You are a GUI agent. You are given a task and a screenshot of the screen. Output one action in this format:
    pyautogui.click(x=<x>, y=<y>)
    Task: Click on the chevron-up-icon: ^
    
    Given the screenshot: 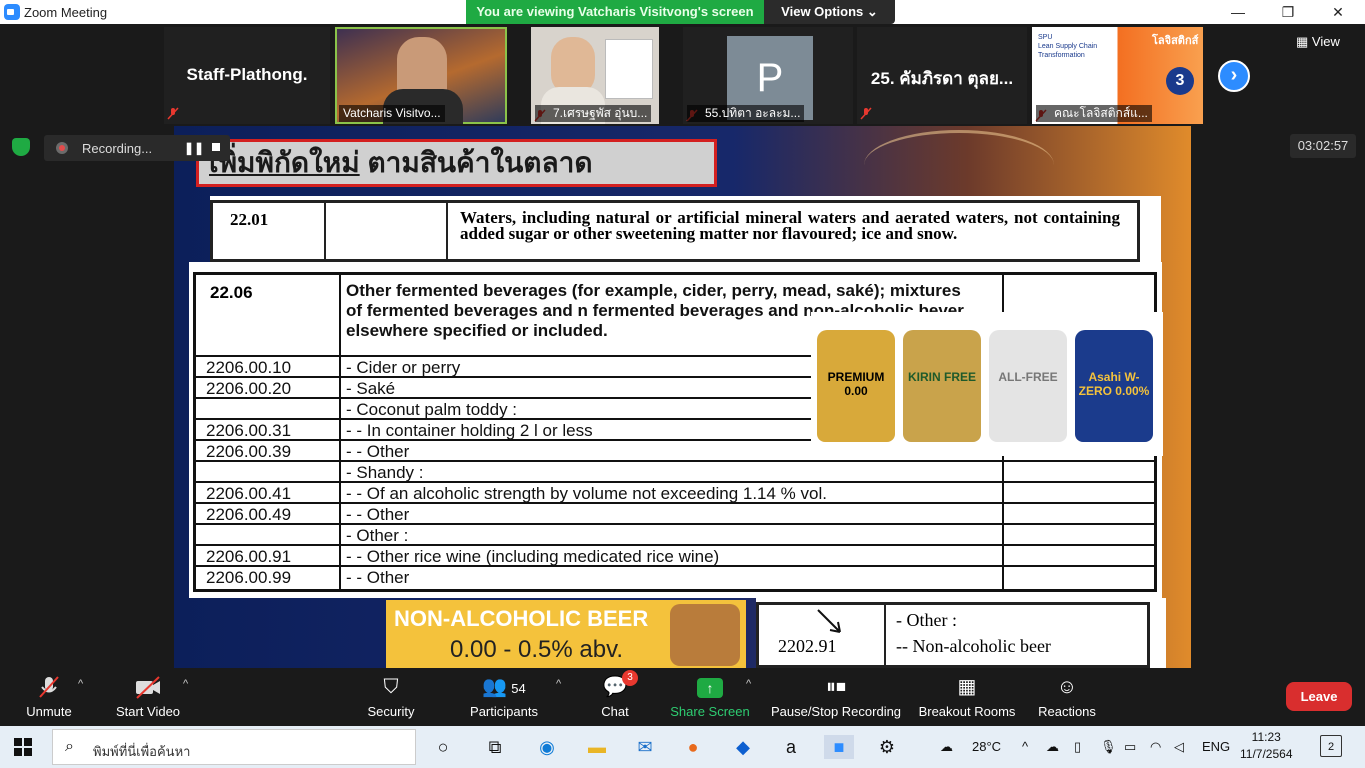 What is the action you would take?
    pyautogui.click(x=1025, y=746)
    